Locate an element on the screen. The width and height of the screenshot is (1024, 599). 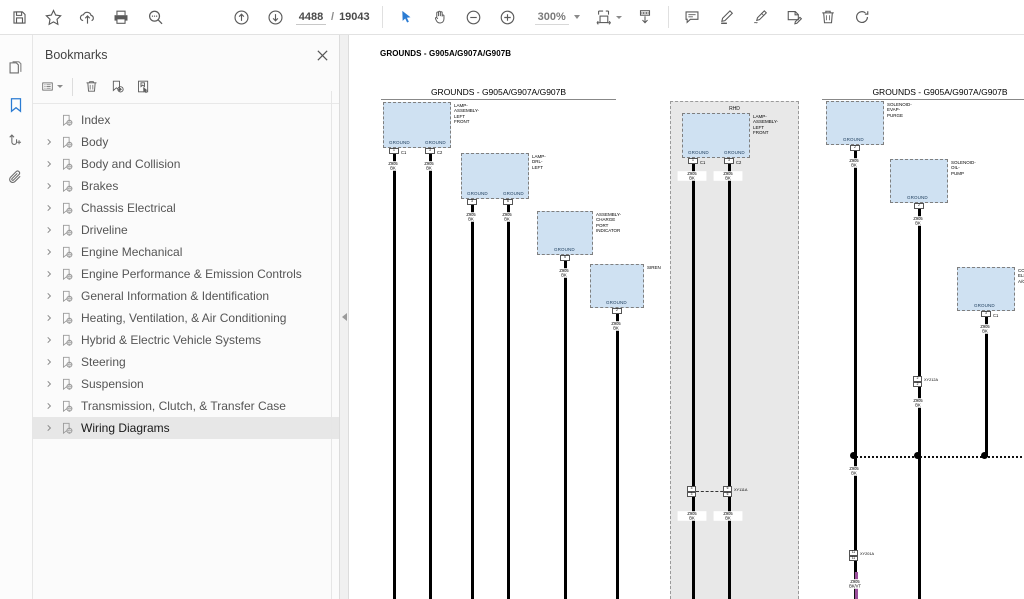
close-icon is located at coordinates (322, 55).